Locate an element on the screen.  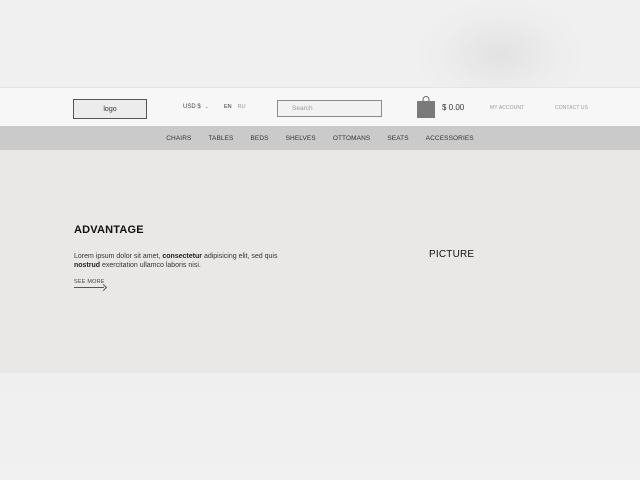
contact-us-link: CONTACT US is located at coordinates (571, 108).